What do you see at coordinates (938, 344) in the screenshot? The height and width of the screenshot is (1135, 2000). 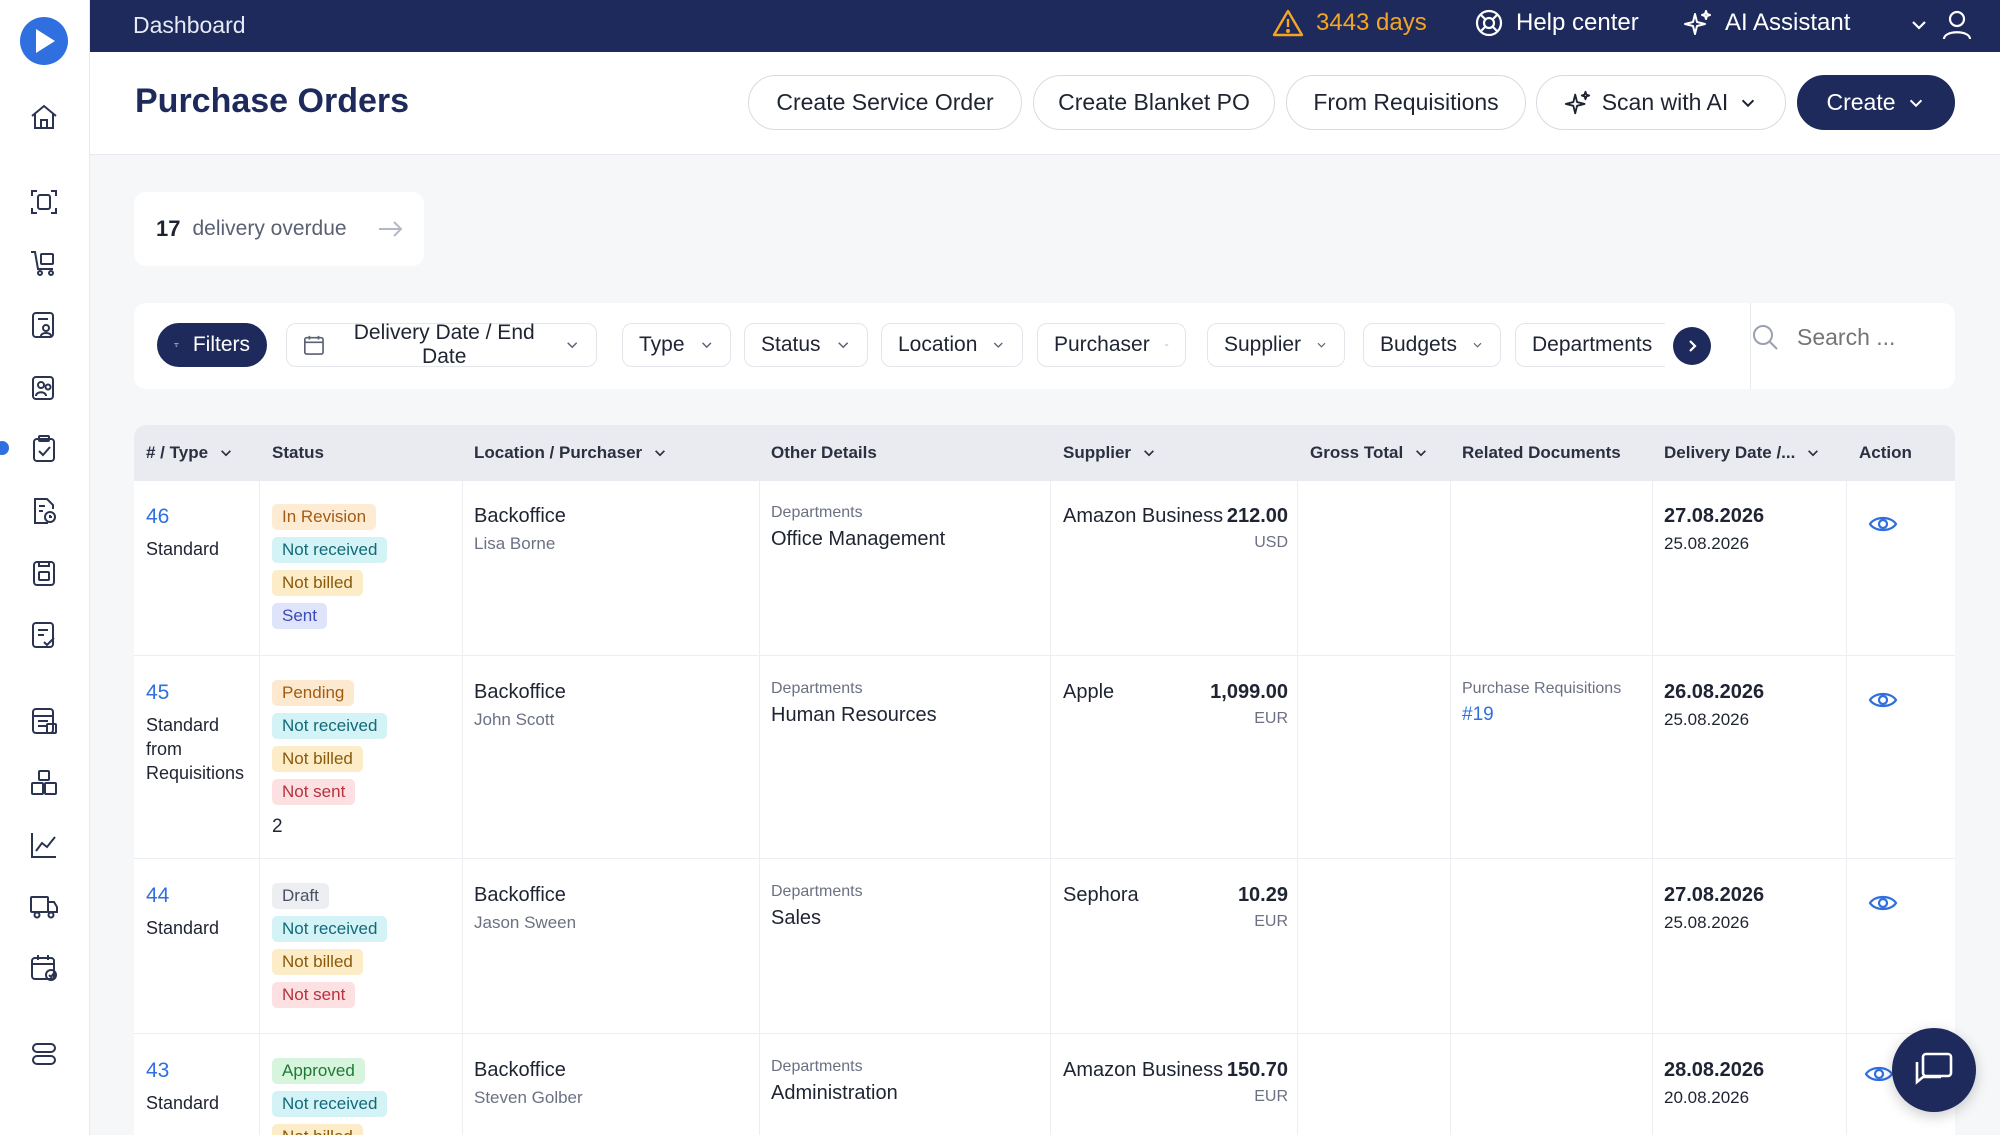 I see `location-filter-label: Location` at bounding box center [938, 344].